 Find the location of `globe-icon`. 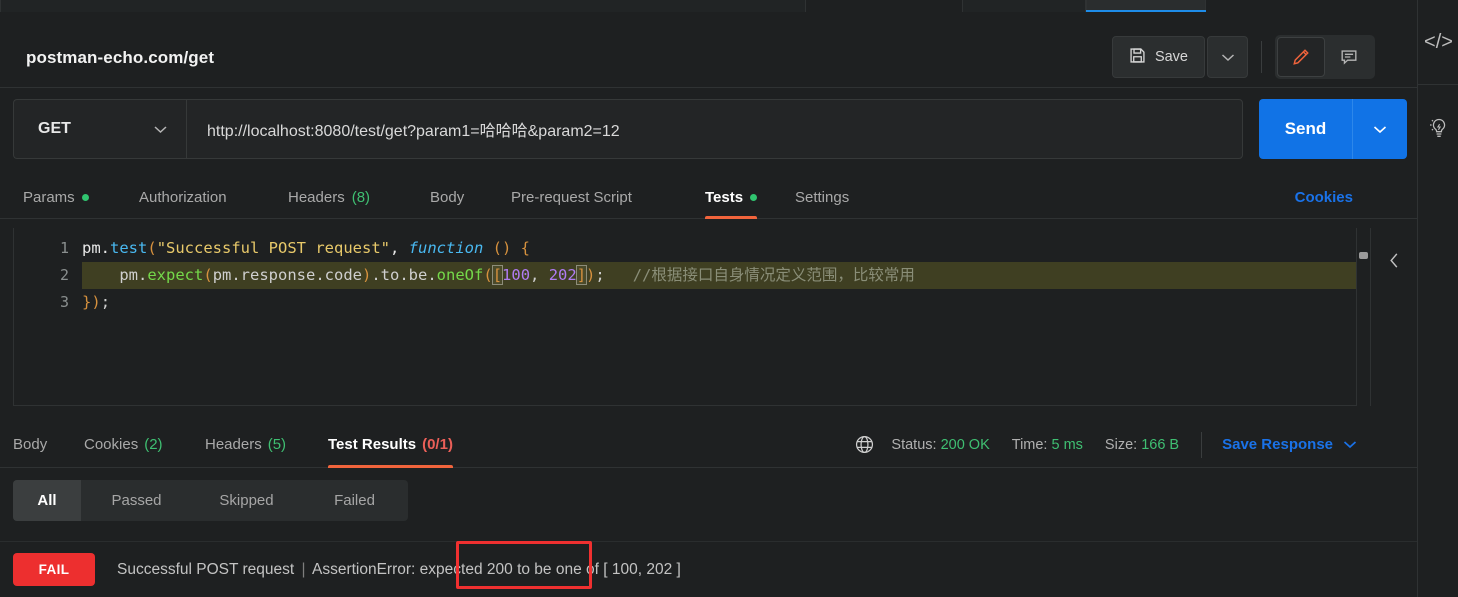

globe-icon is located at coordinates (864, 444).